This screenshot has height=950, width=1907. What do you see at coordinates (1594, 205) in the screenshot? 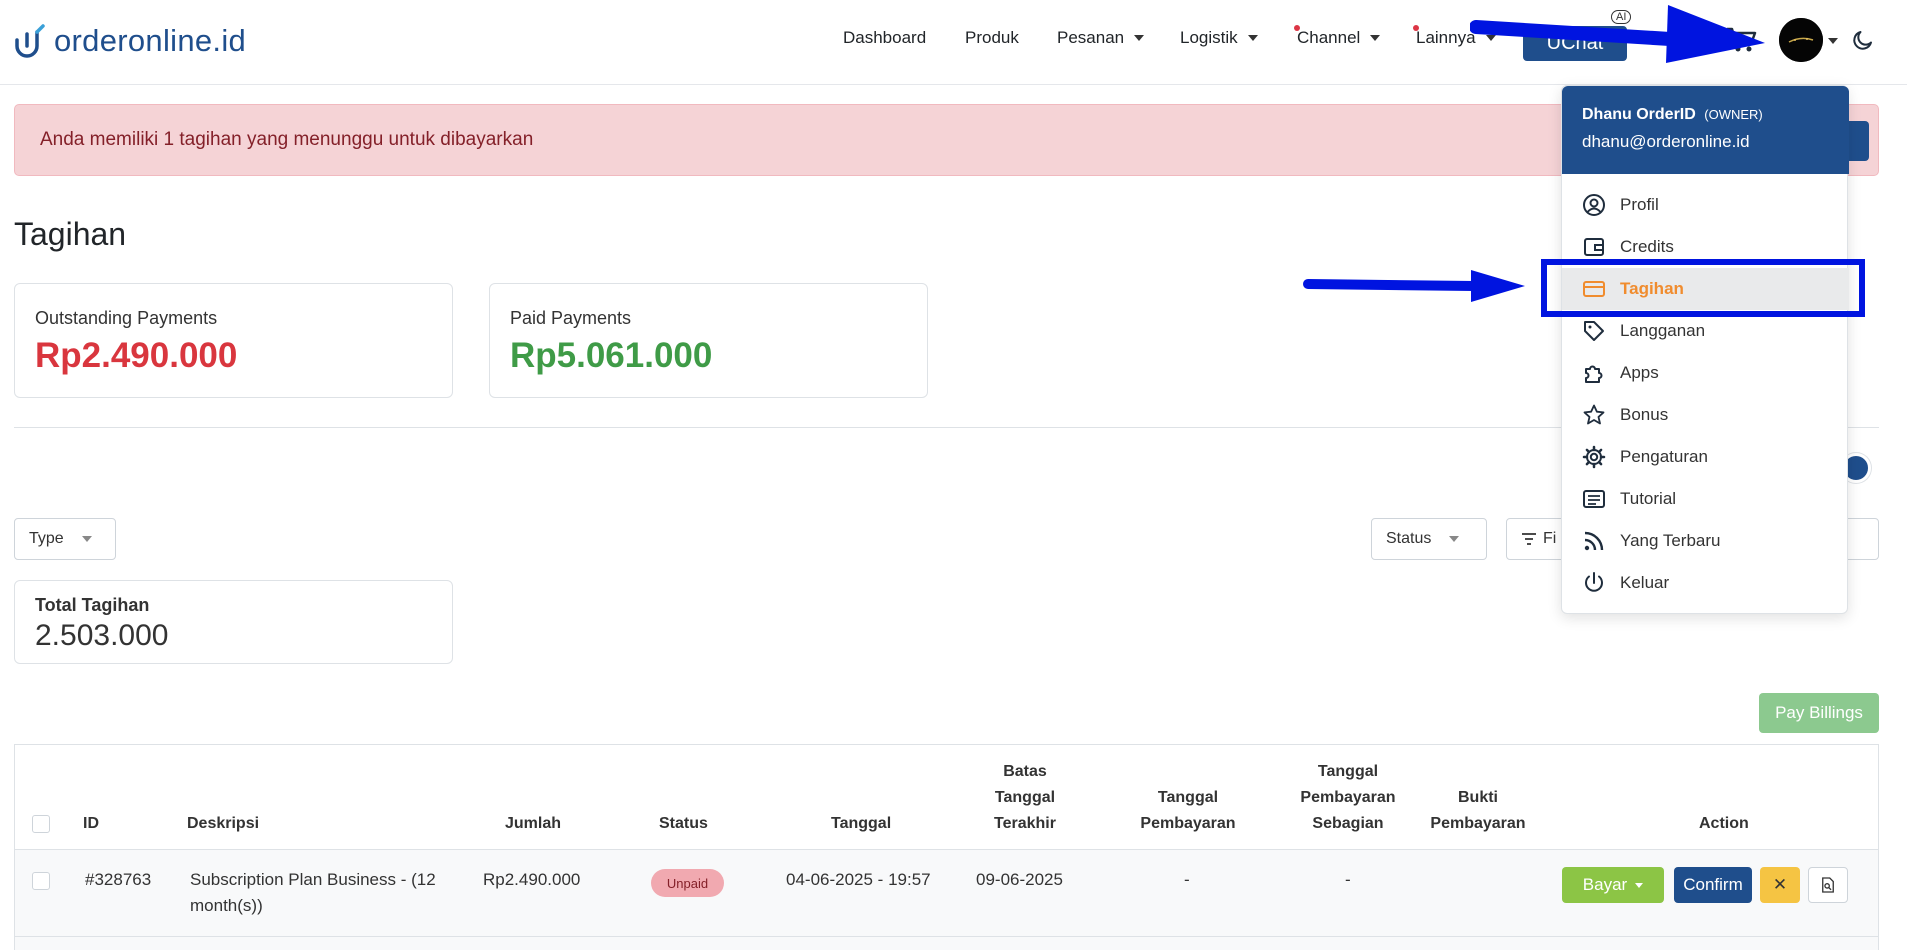
I see `user-circle-icon` at bounding box center [1594, 205].